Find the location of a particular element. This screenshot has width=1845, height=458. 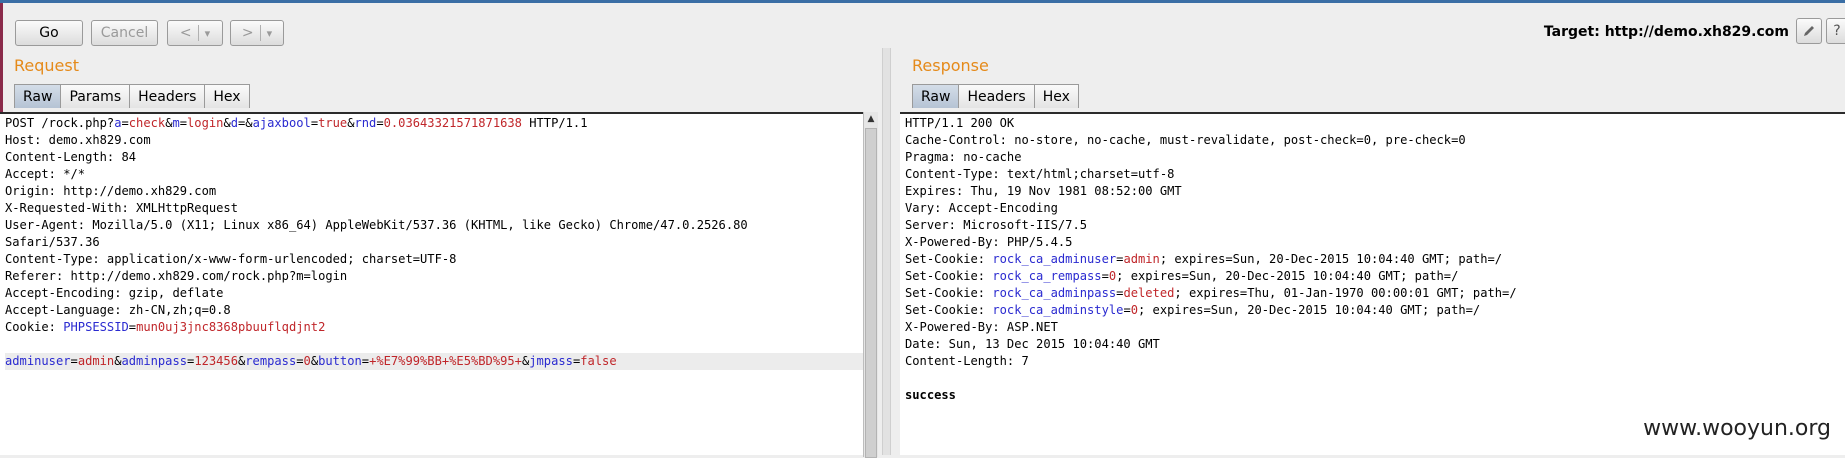

scroll-thumb is located at coordinates (871, 293).